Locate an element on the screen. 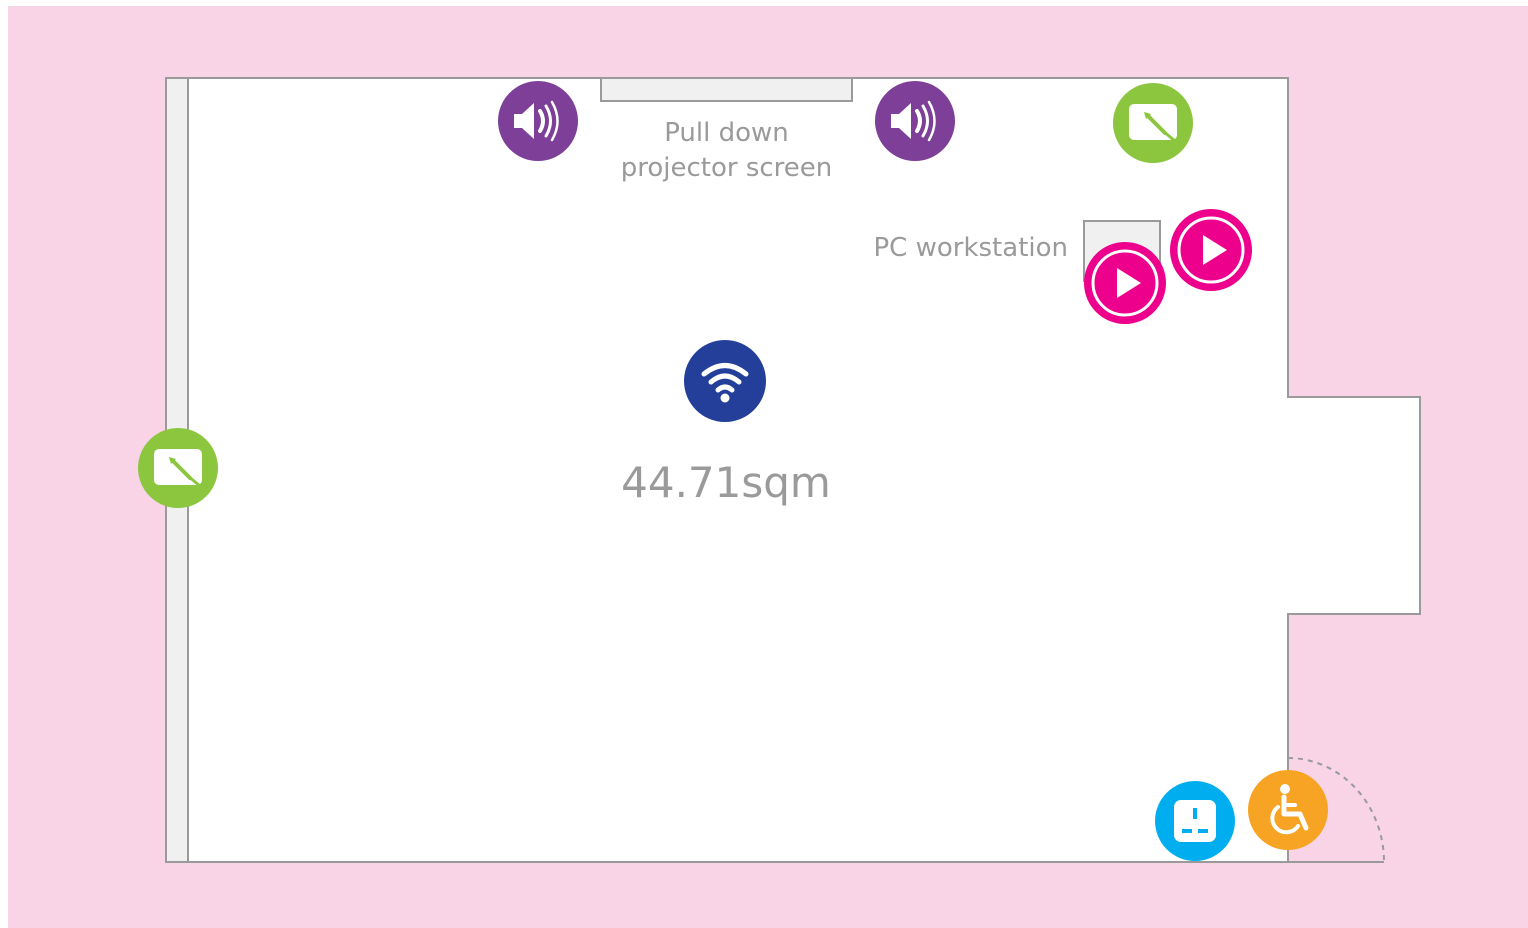  projector-screen is located at coordinates (726, 89).